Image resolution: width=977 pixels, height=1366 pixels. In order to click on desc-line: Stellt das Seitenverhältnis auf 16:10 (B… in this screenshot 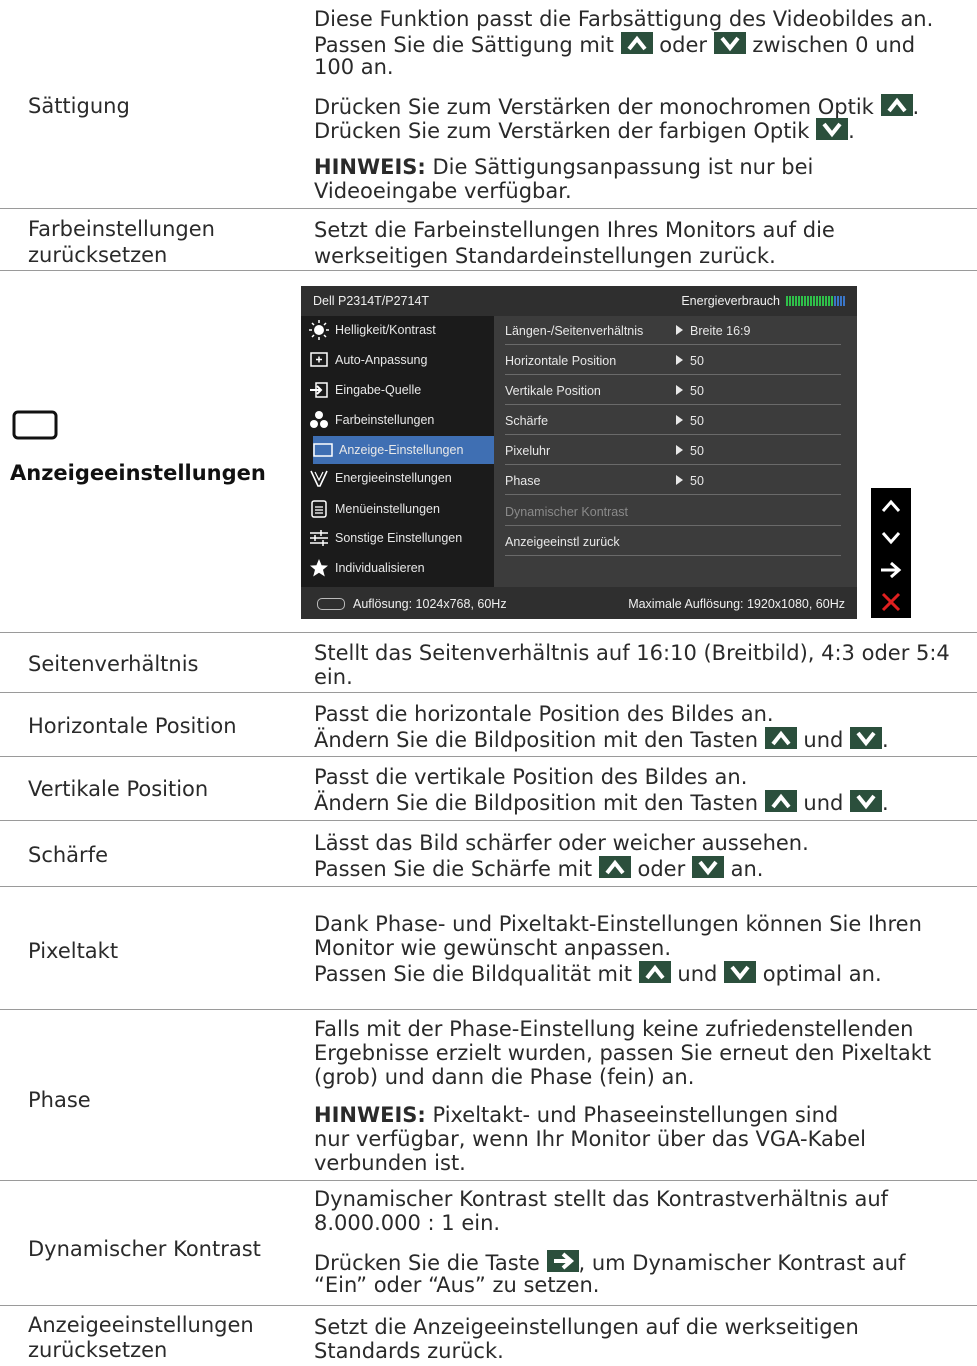, I will do `click(632, 653)`.